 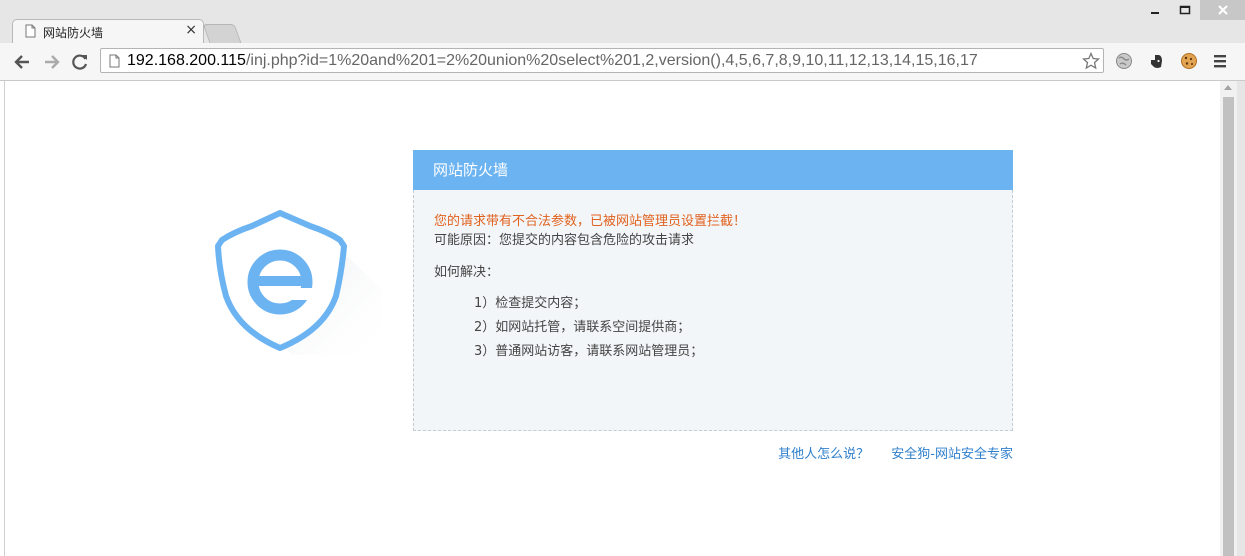 What do you see at coordinates (713, 170) in the screenshot?
I see `panel-title: 网站防火墙` at bounding box center [713, 170].